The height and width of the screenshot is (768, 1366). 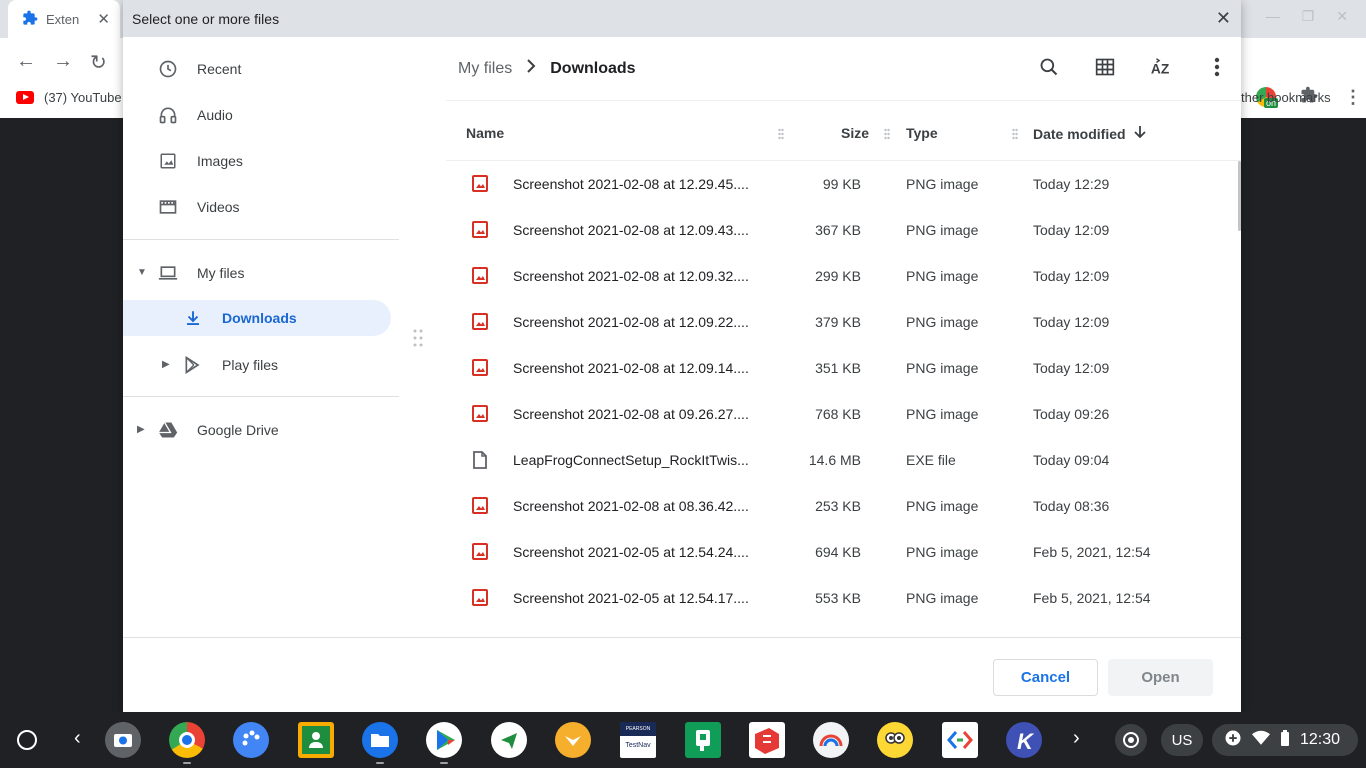 I want to click on sidebar-item-google-drive: Google Drive, so click(x=218, y=430).